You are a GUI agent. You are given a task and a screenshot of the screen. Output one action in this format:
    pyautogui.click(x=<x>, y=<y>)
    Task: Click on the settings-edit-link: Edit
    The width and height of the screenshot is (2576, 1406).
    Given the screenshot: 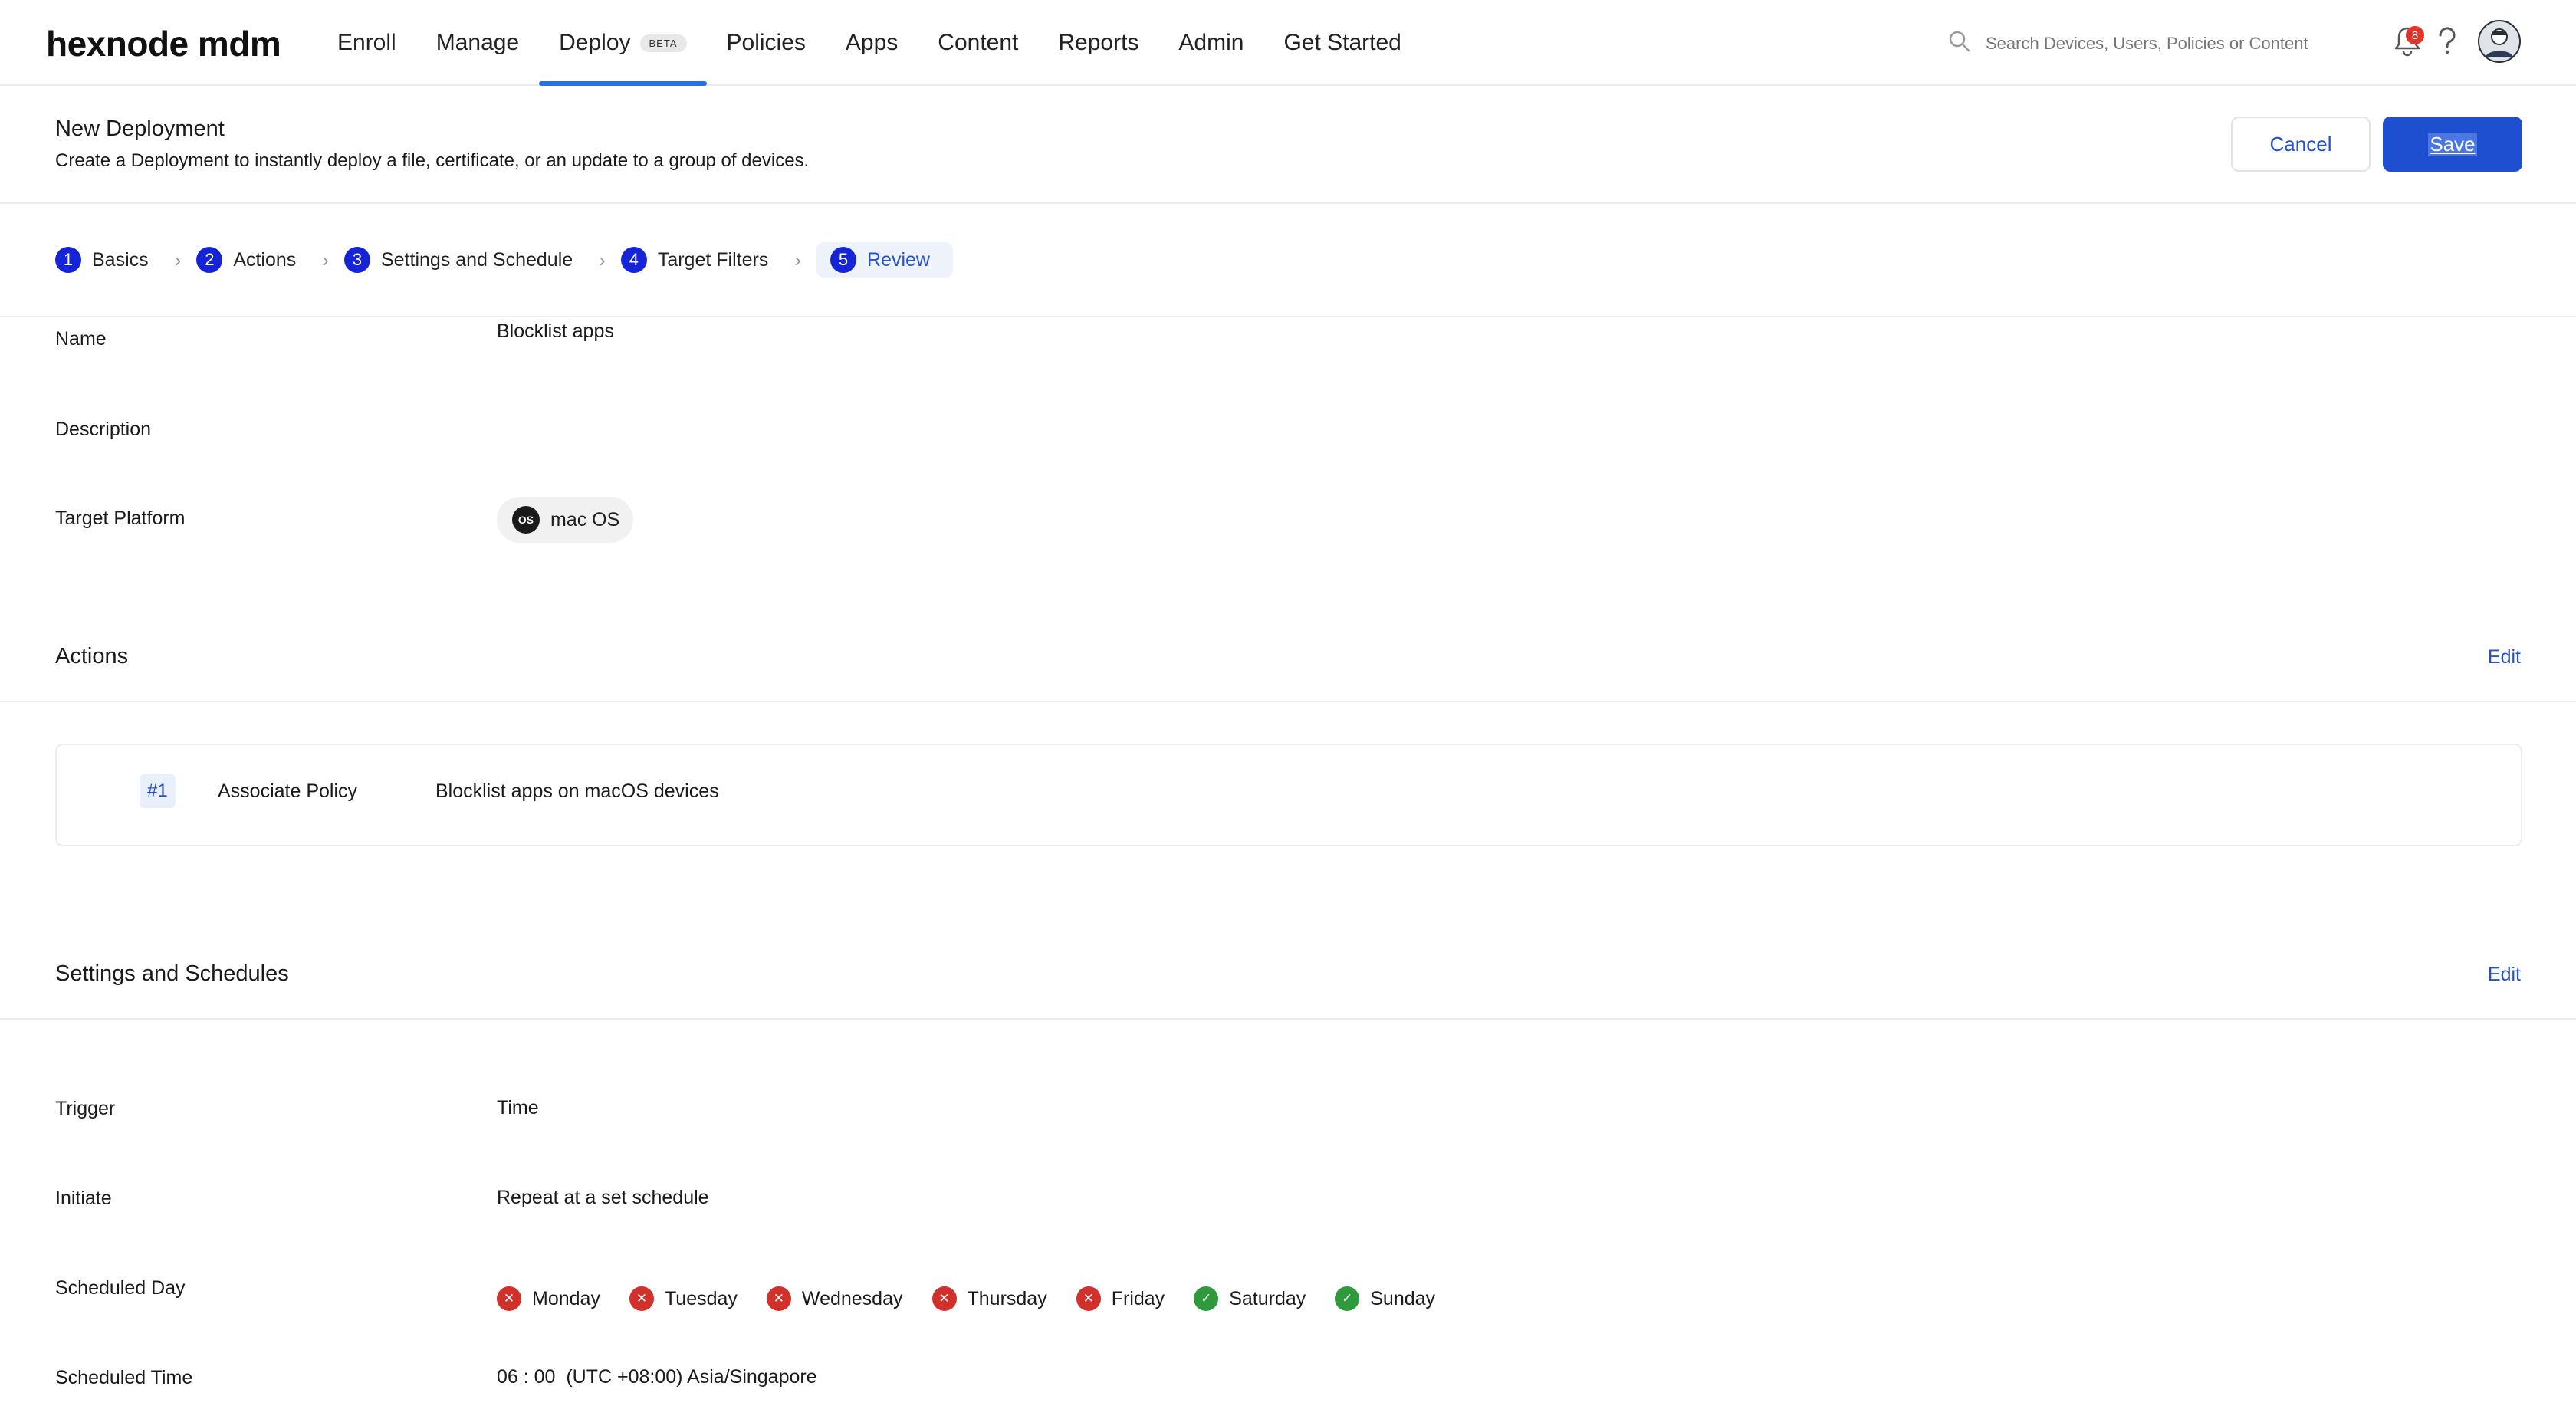 What is the action you would take?
    pyautogui.click(x=2504, y=975)
    